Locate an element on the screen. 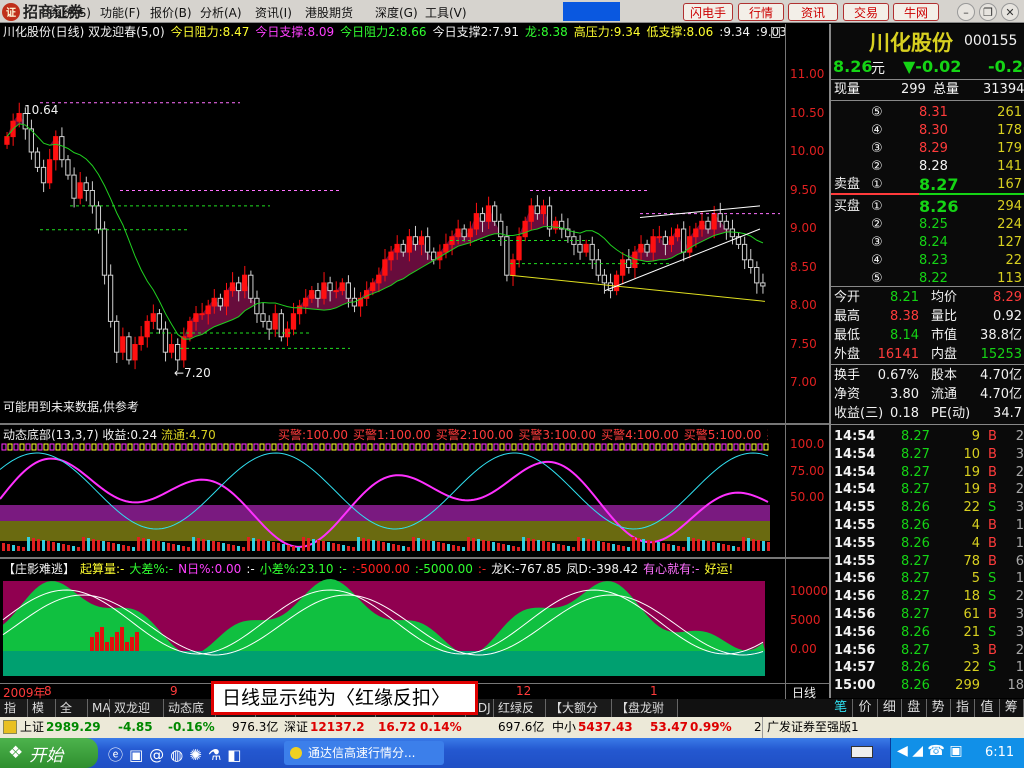  bid-row: 买盘 ① 8.26 294 is located at coordinates (927, 207).